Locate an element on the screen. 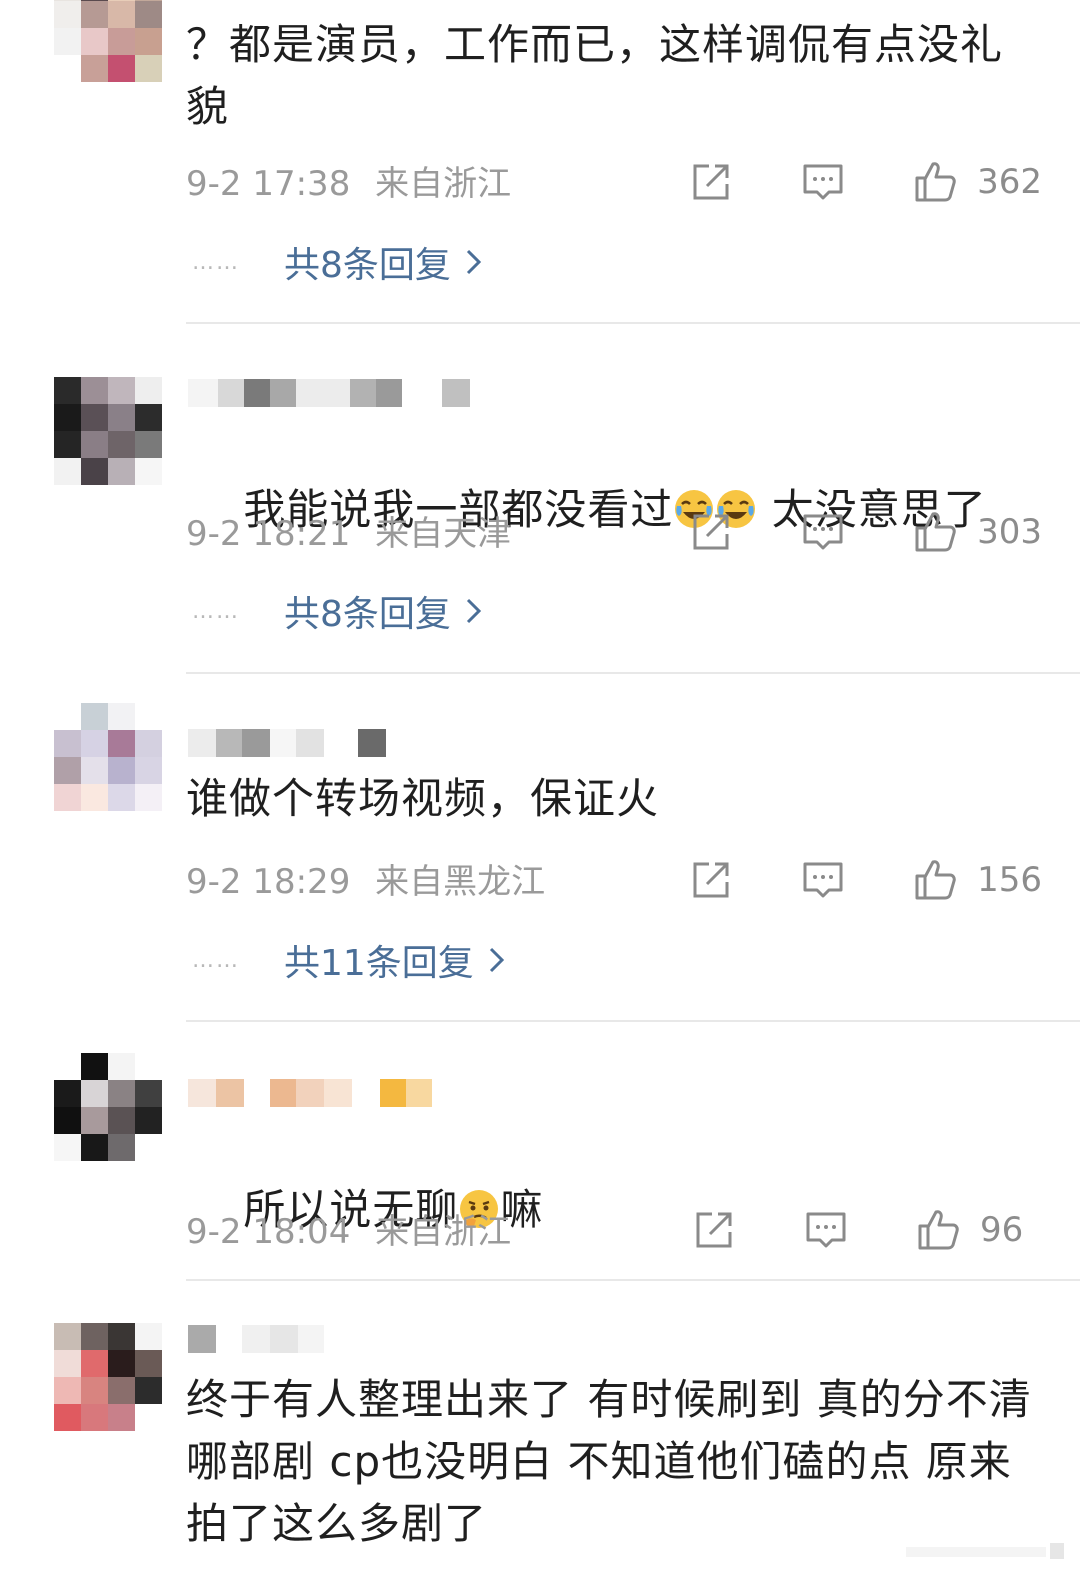 This screenshot has width=1080, height=1569. like-count: 96 is located at coordinates (1002, 1230).